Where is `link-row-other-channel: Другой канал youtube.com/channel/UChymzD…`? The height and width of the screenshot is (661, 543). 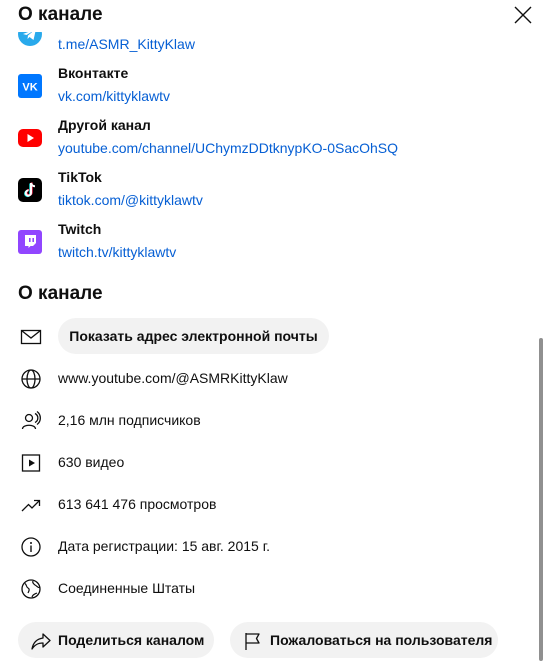
link-row-other-channel: Другой канал youtube.com/channel/UChymzD… is located at coordinates (260, 140).